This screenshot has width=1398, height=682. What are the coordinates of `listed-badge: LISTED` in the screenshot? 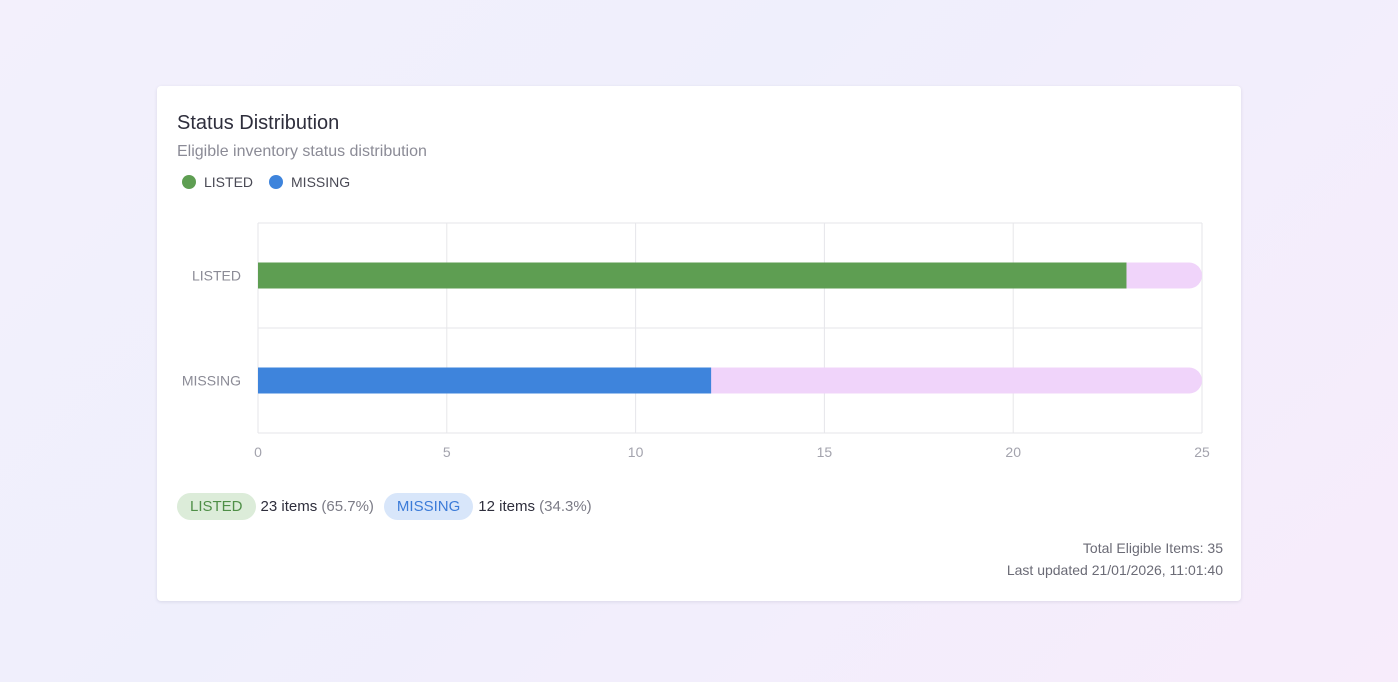 It's located at (216, 506).